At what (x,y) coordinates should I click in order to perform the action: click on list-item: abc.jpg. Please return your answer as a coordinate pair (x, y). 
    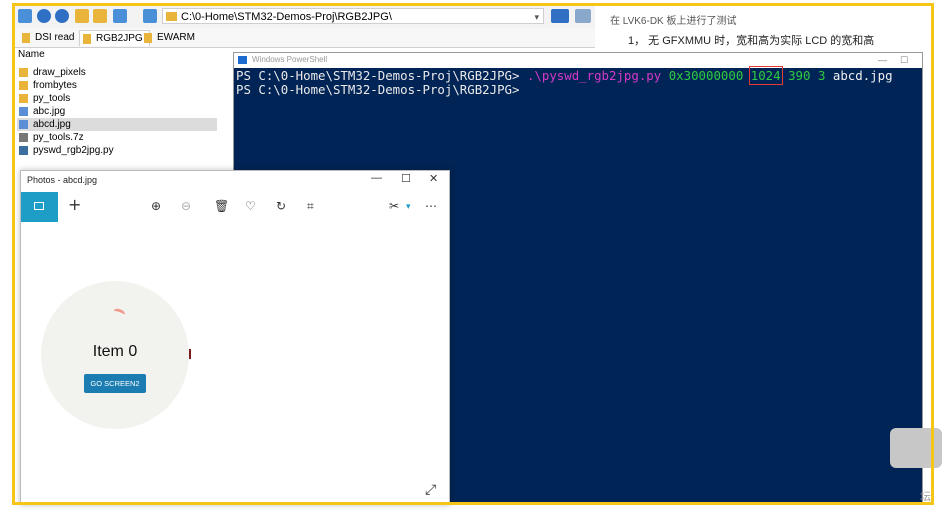
    Looking at the image, I should click on (117, 111).